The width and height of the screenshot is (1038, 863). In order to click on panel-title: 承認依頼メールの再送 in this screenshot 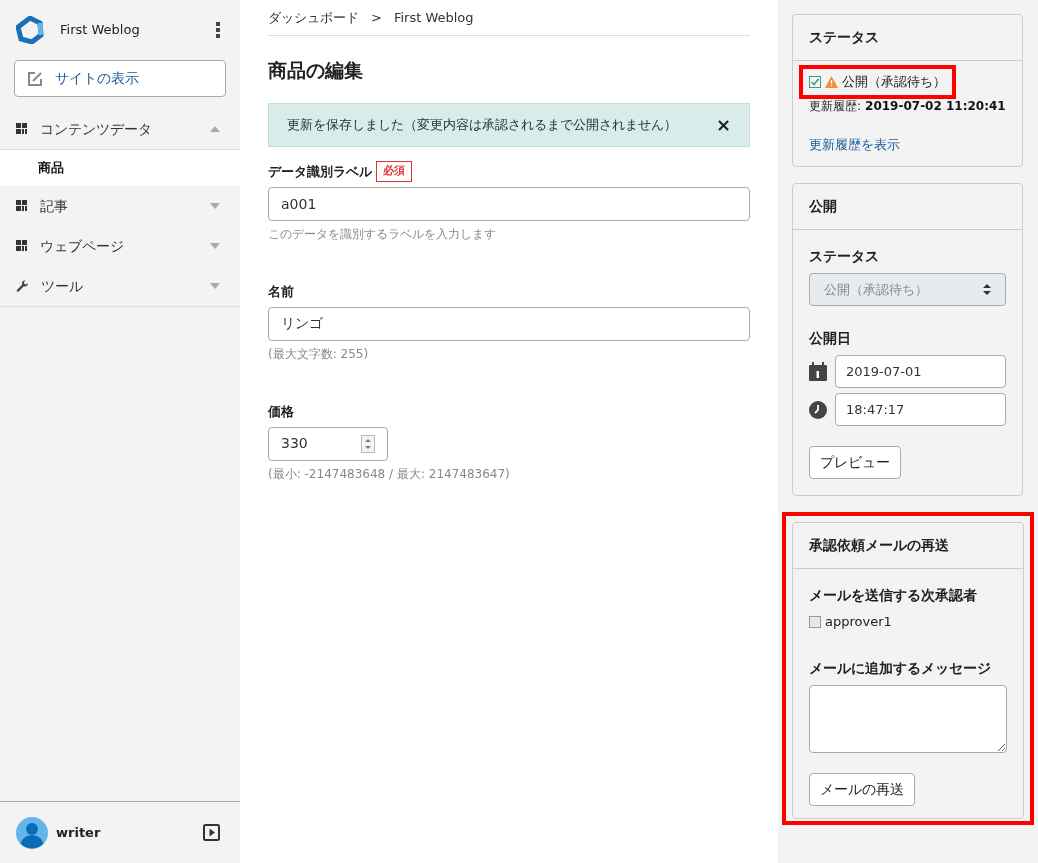, I will do `click(879, 545)`.